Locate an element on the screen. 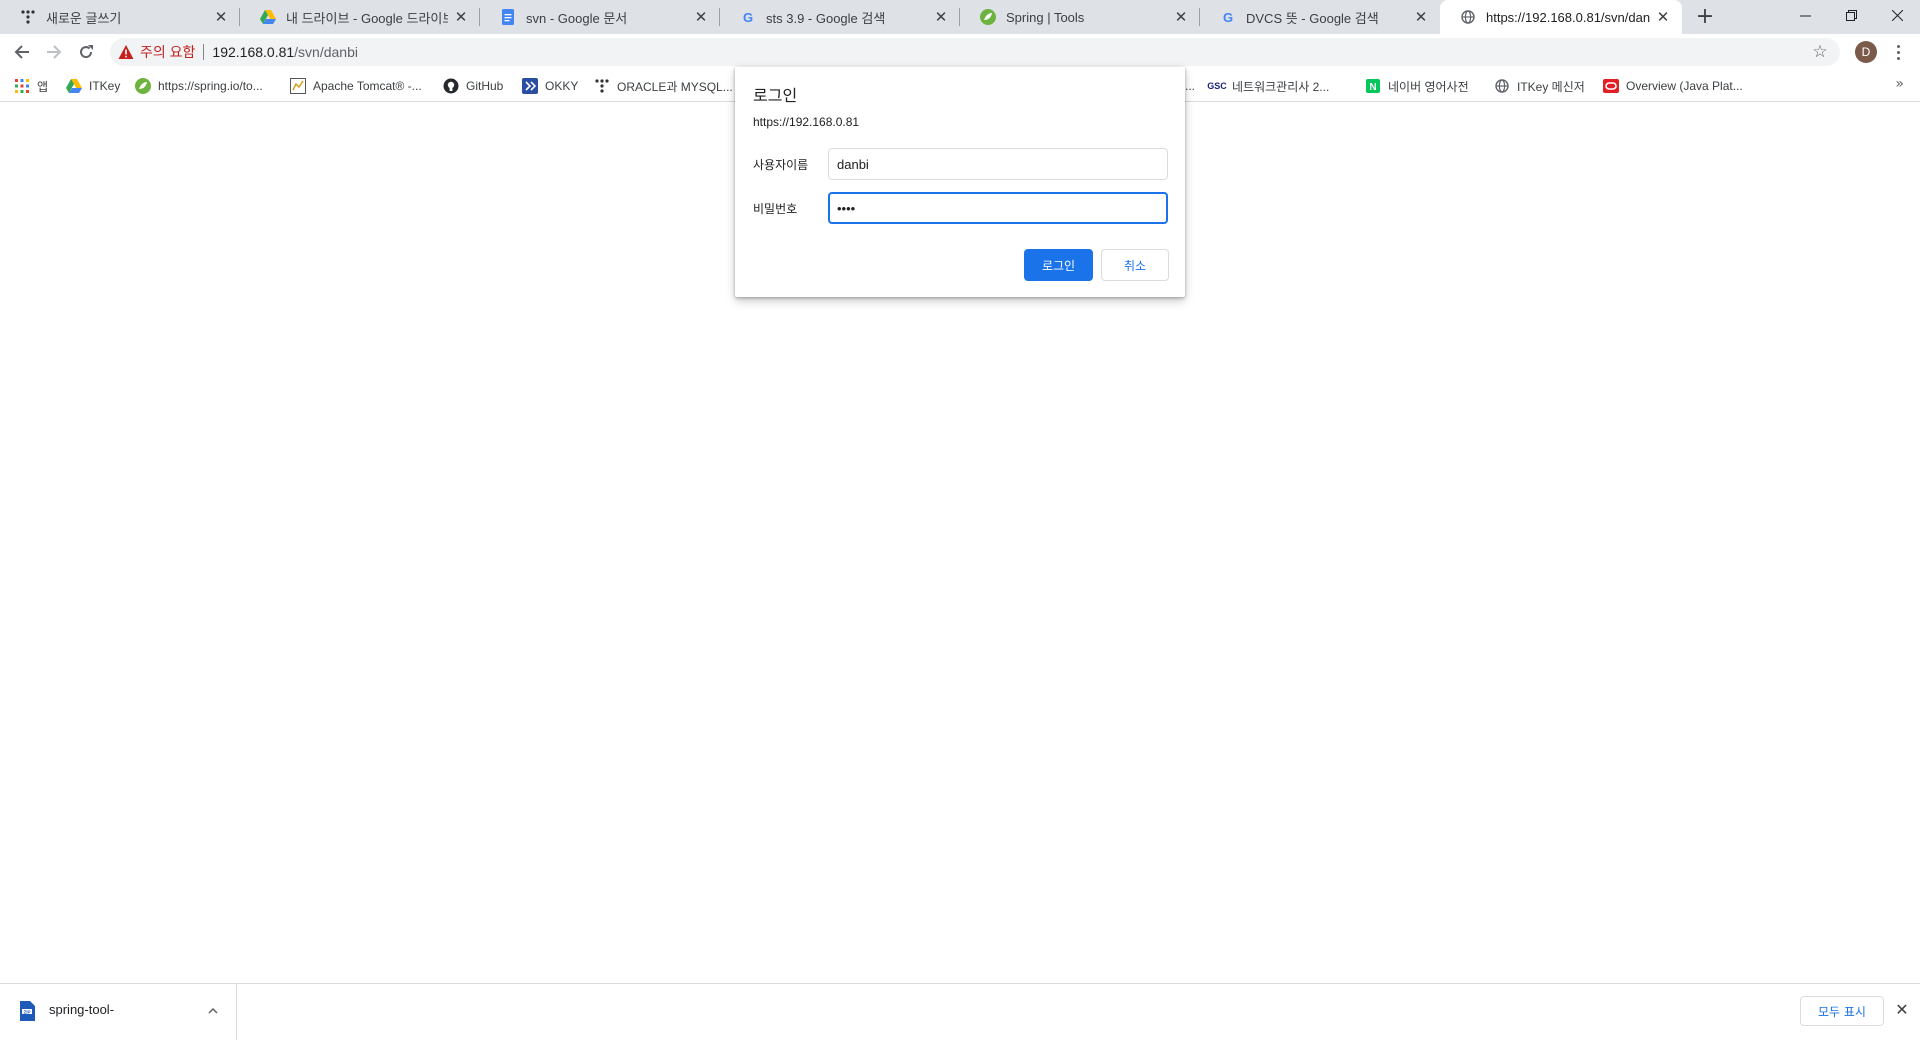 The width and height of the screenshot is (1920, 1040). tab-google-drive: 내 드라이브 - Google 드라이브 ✕ is located at coordinates (360, 17).